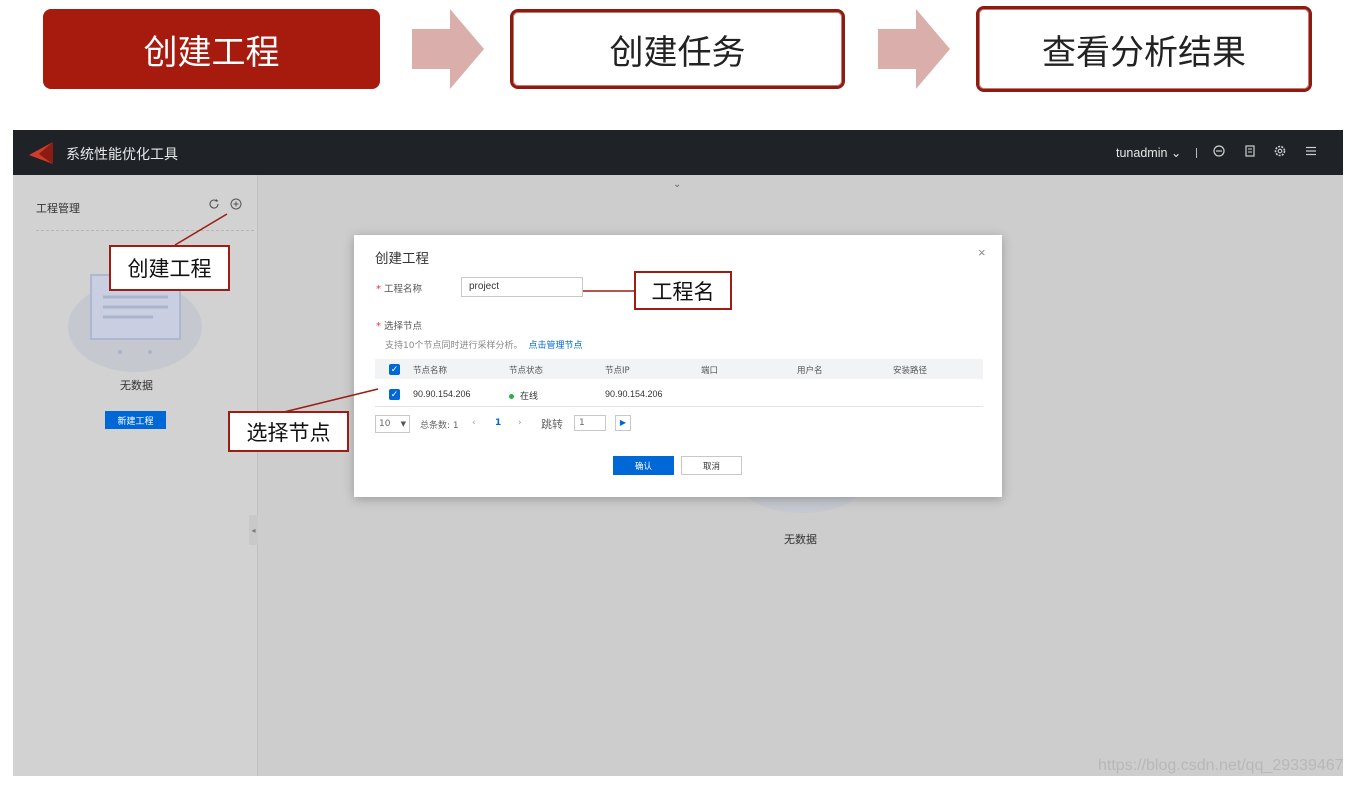  What do you see at coordinates (122, 155) in the screenshot?
I see `app-title: 系统性能优化工具` at bounding box center [122, 155].